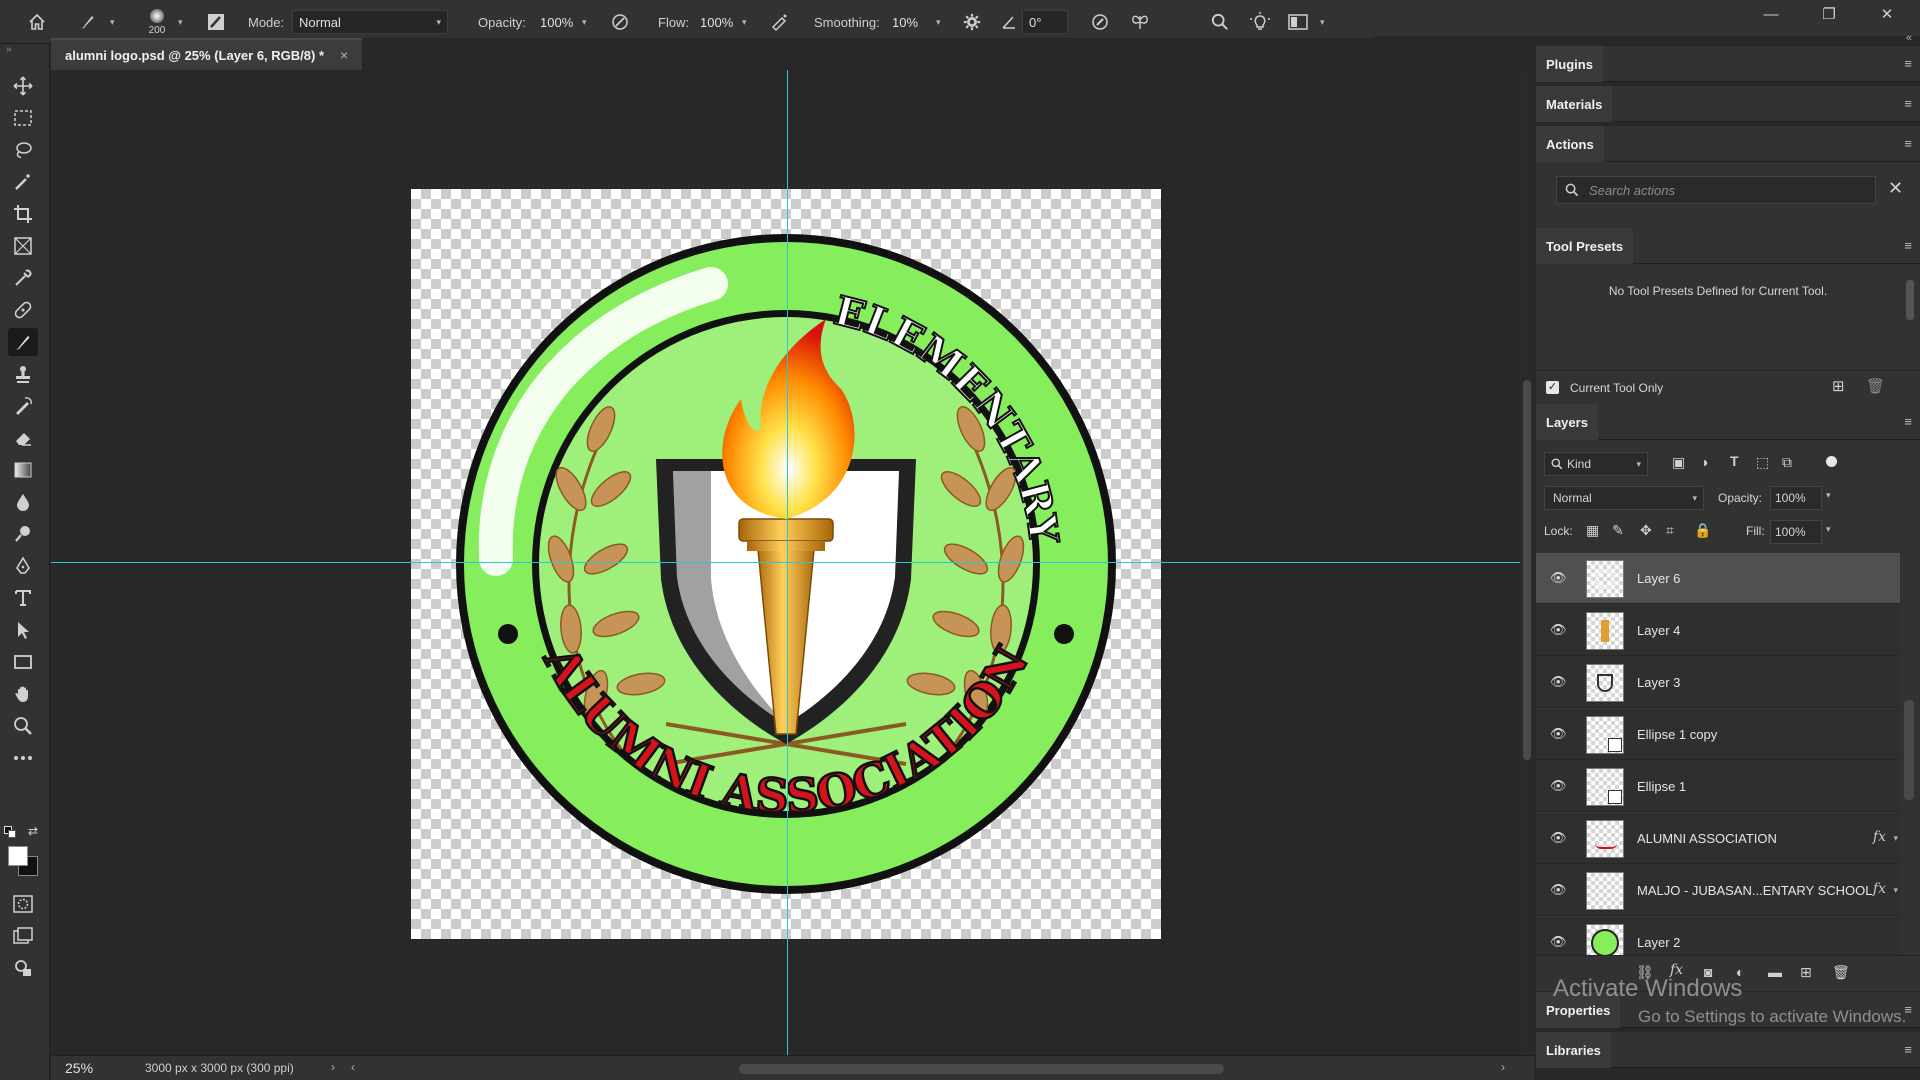 The width and height of the screenshot is (1920, 1080). What do you see at coordinates (23, 694) in the screenshot?
I see `hand-tool-icon` at bounding box center [23, 694].